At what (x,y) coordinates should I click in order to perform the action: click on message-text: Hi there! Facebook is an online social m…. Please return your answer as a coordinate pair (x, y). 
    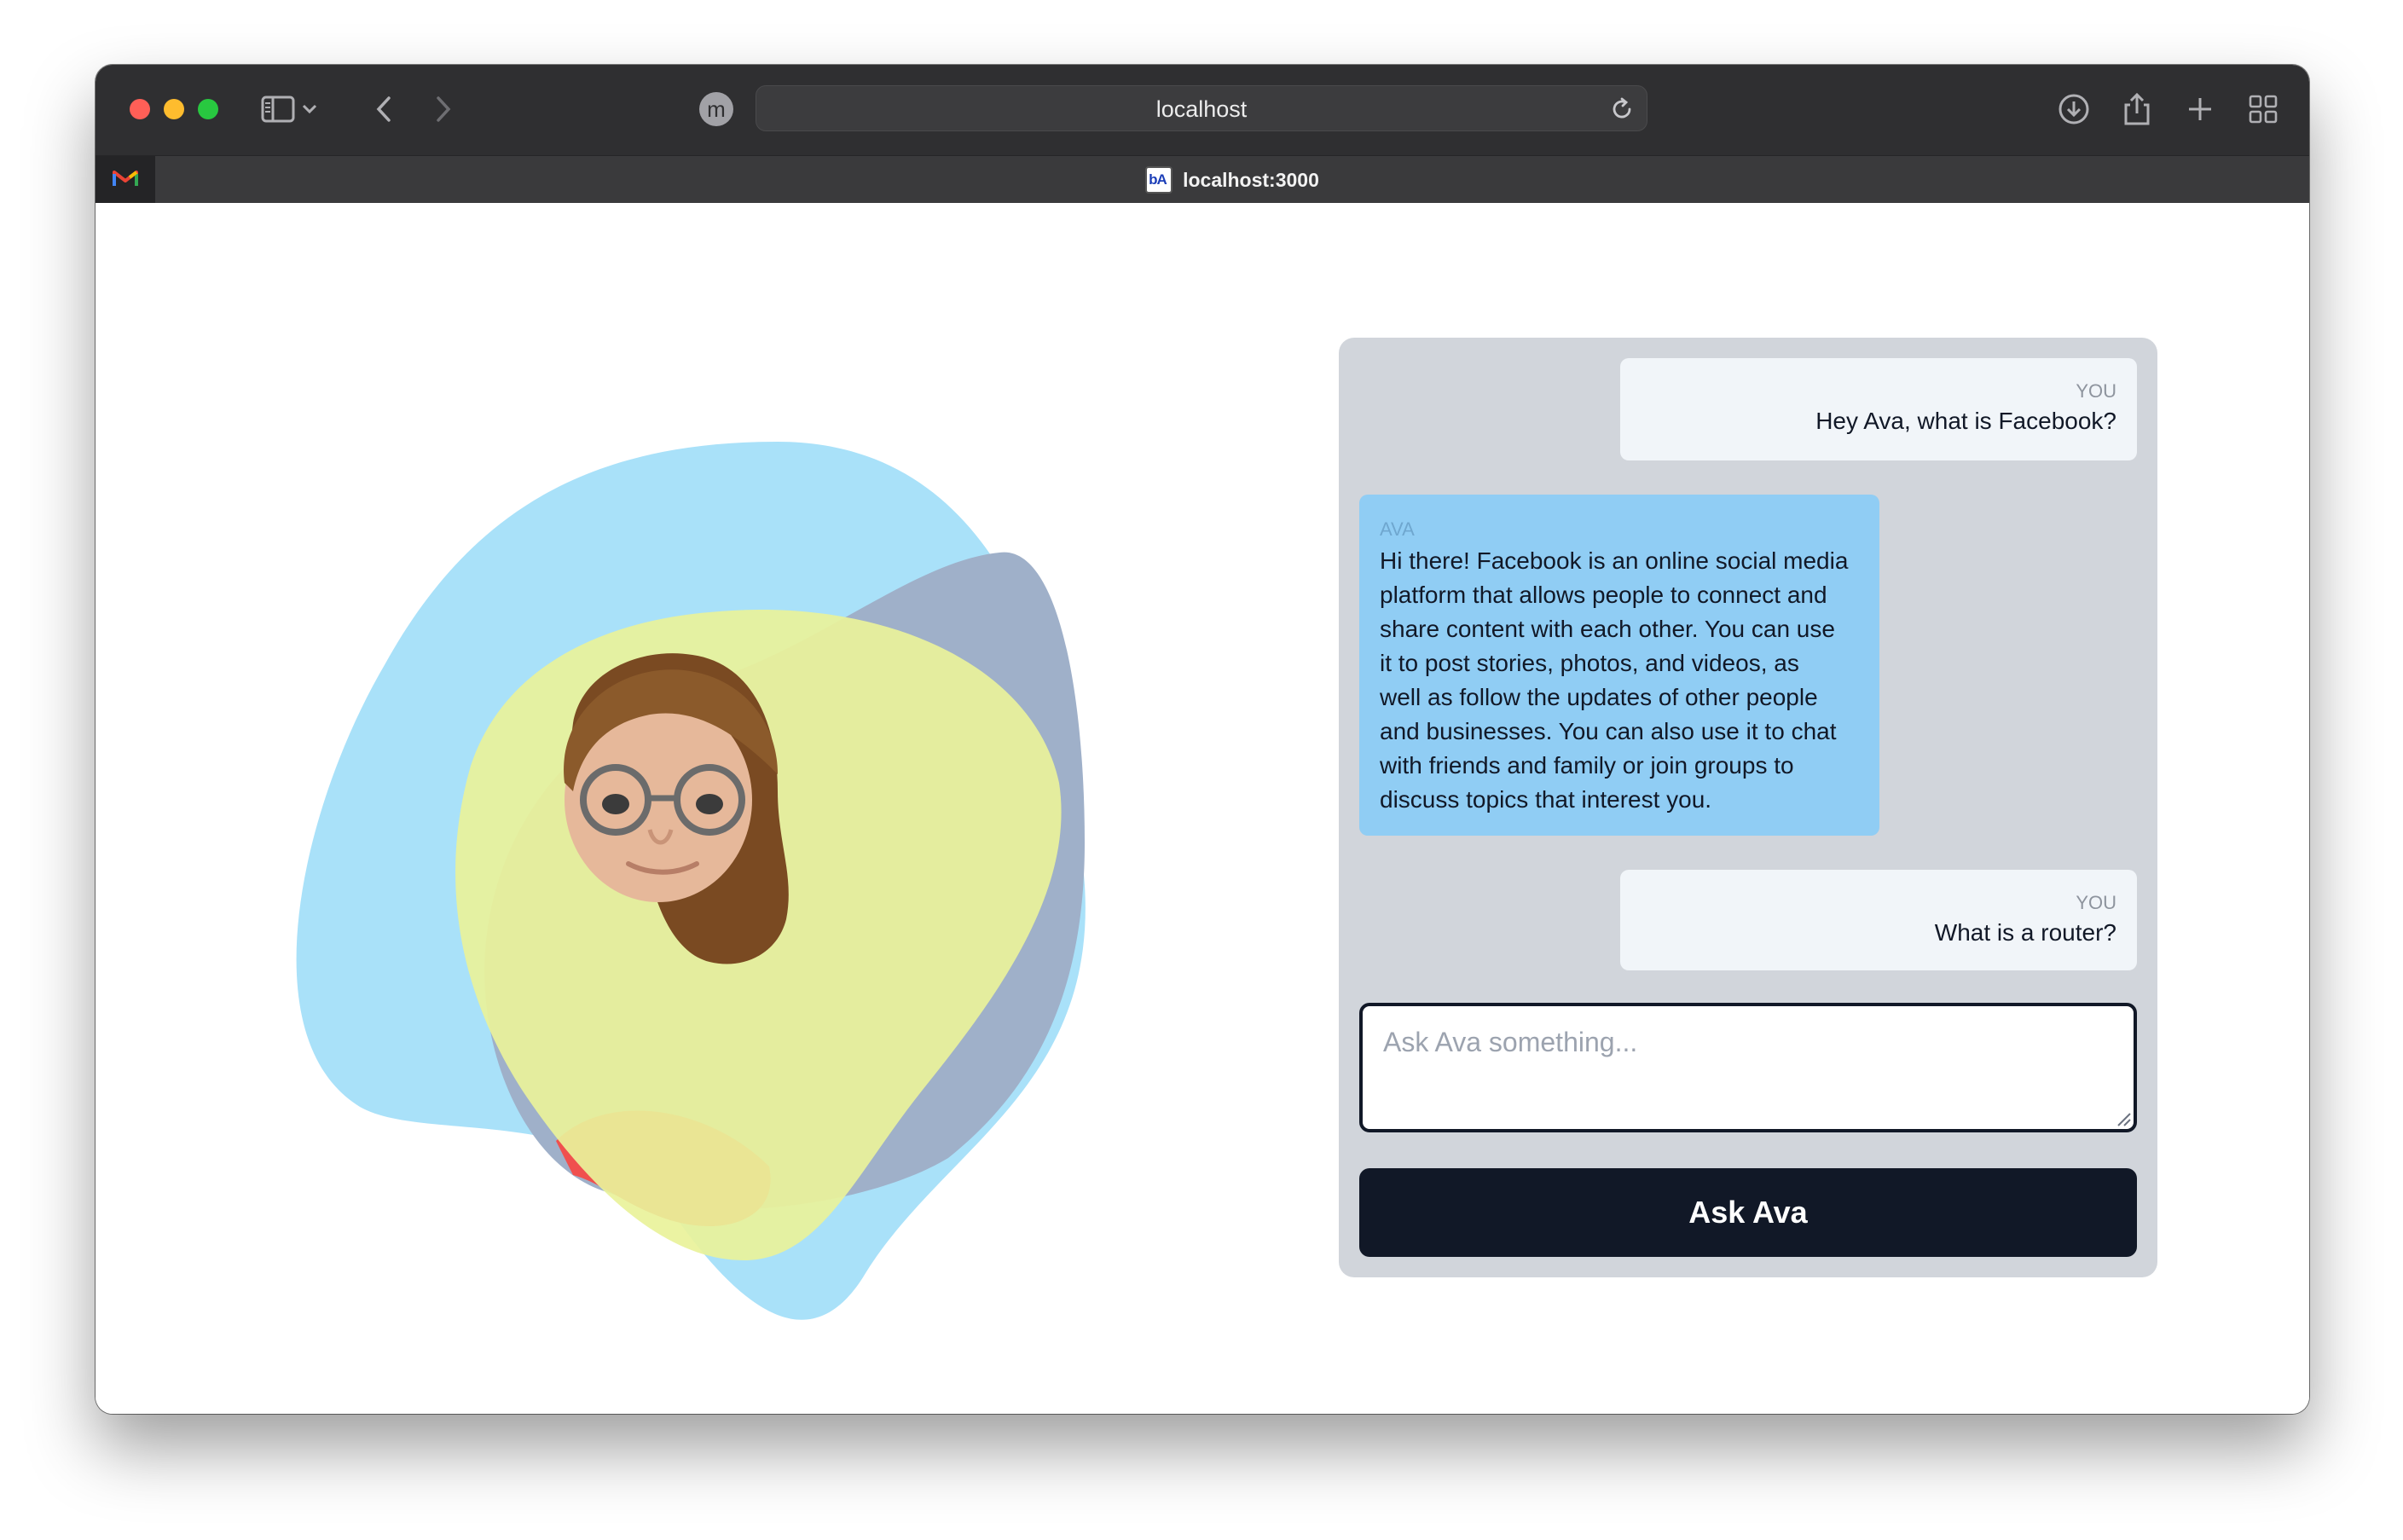
    Looking at the image, I should click on (1619, 680).